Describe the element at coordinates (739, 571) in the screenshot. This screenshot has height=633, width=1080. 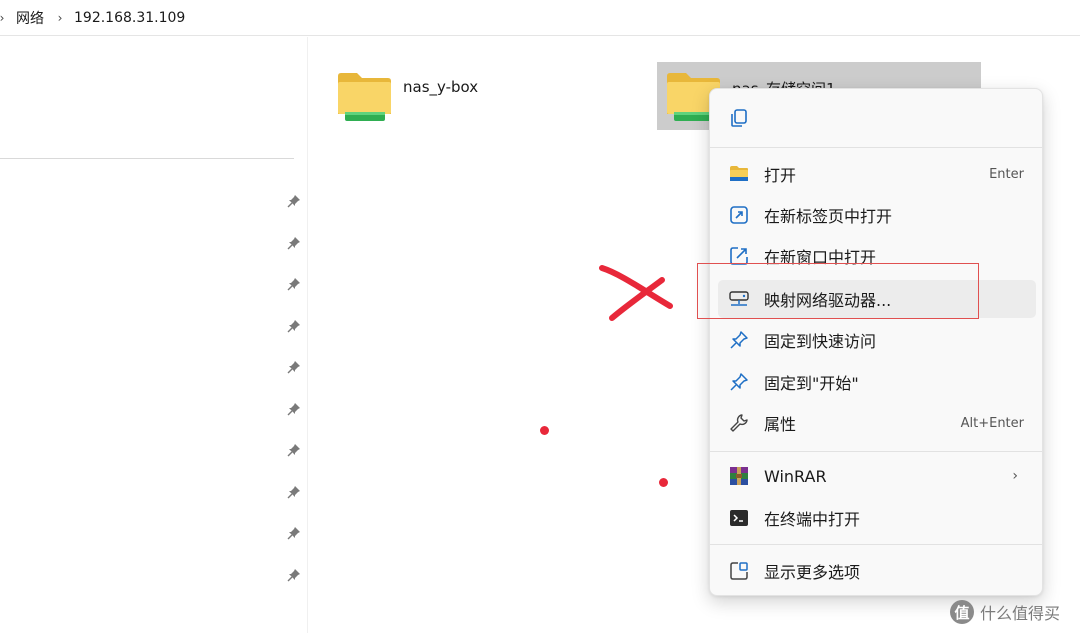
I see `more-options-icon` at that location.